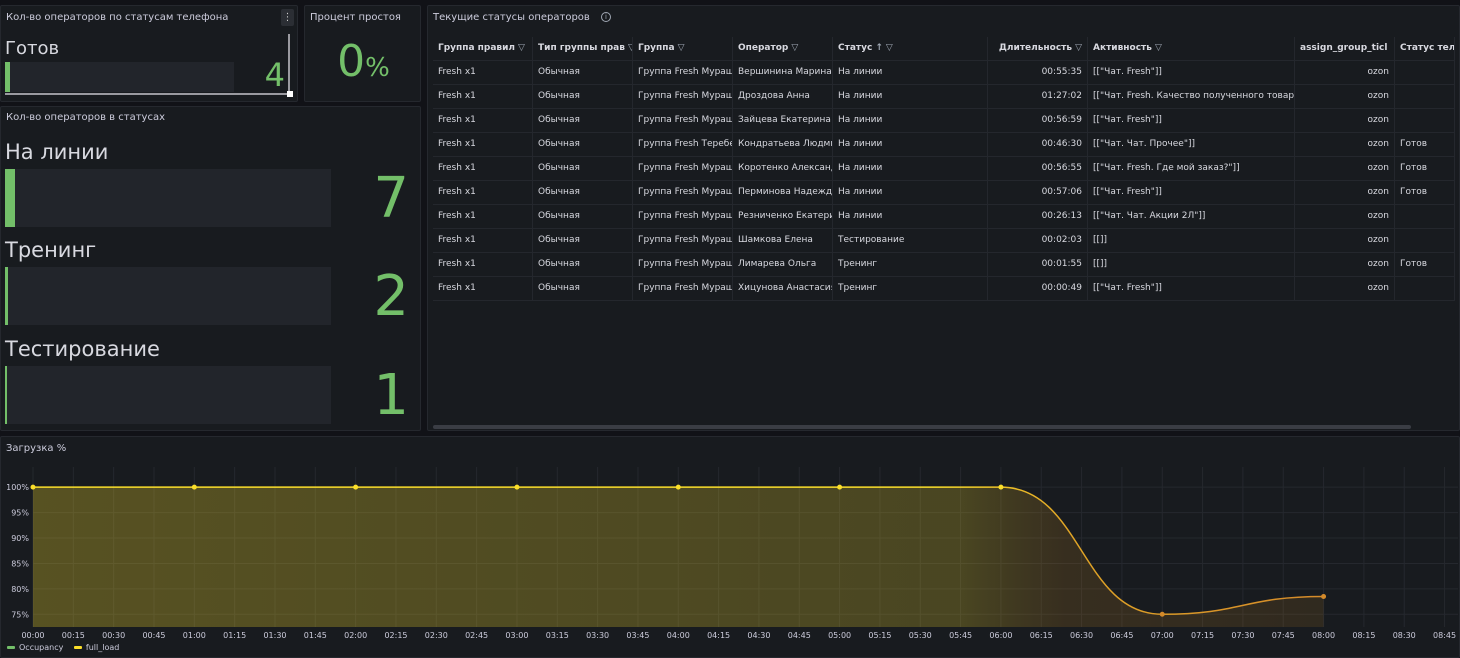 This screenshot has width=1460, height=658. Describe the element at coordinates (783, 168) in the screenshot. I see `table-cell: Коротенко Александ` at that location.